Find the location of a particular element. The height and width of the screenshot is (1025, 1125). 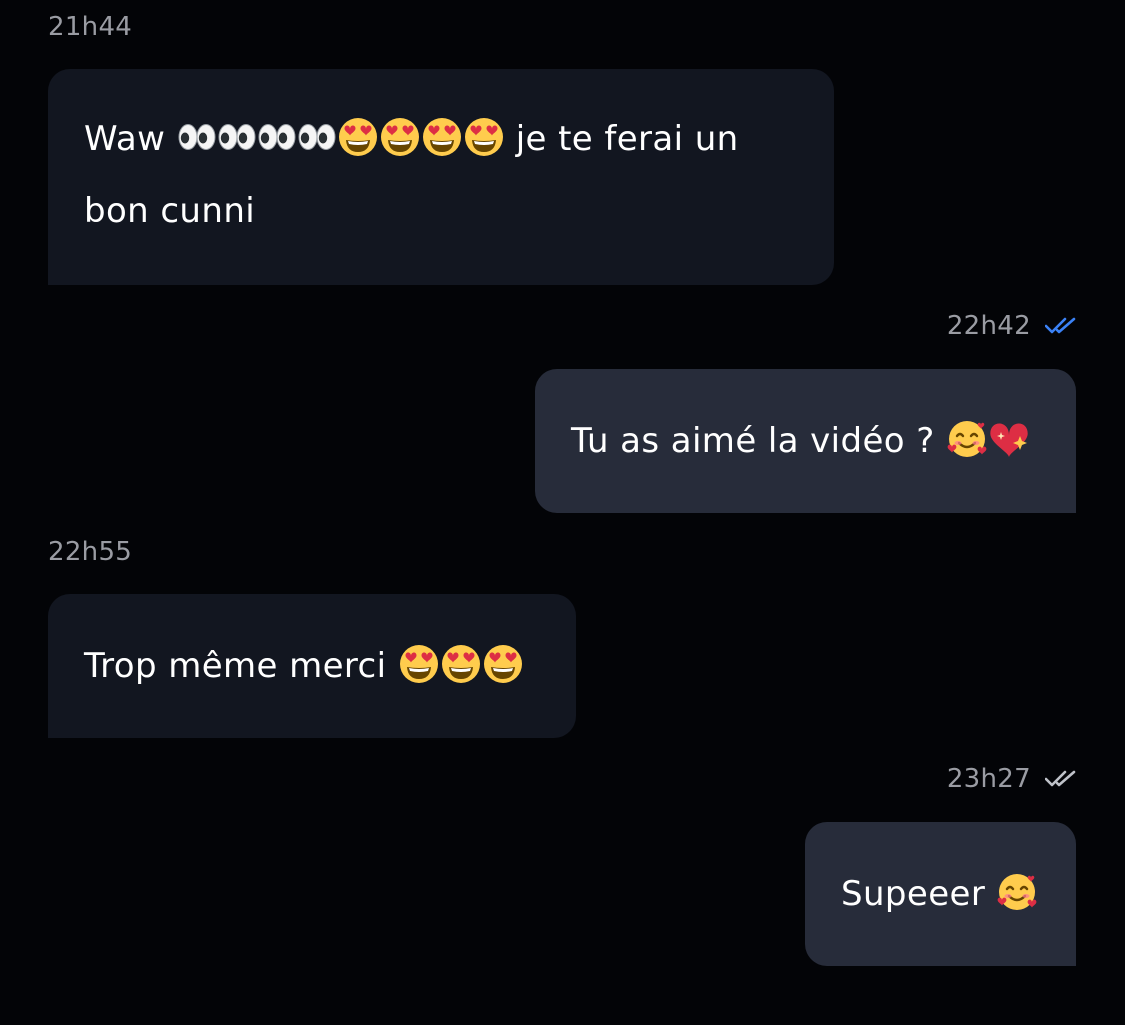

message-meta: 23h27 is located at coordinates (1012, 779).